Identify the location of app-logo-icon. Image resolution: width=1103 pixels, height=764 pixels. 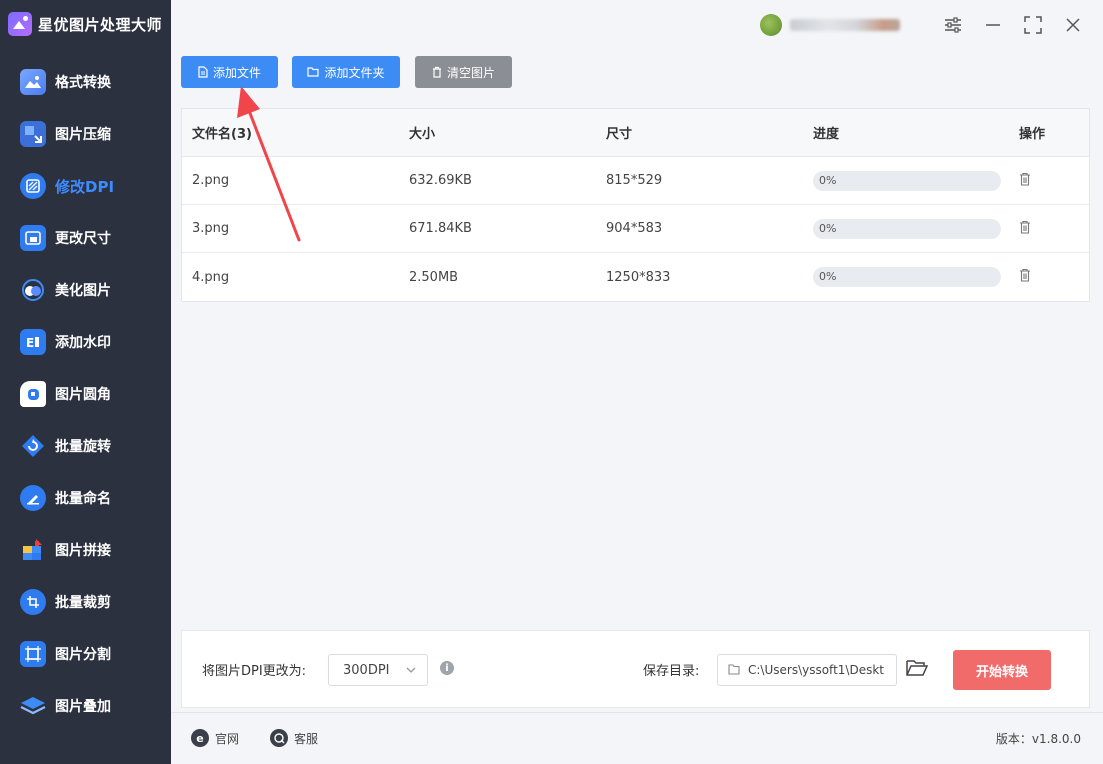
(20, 24).